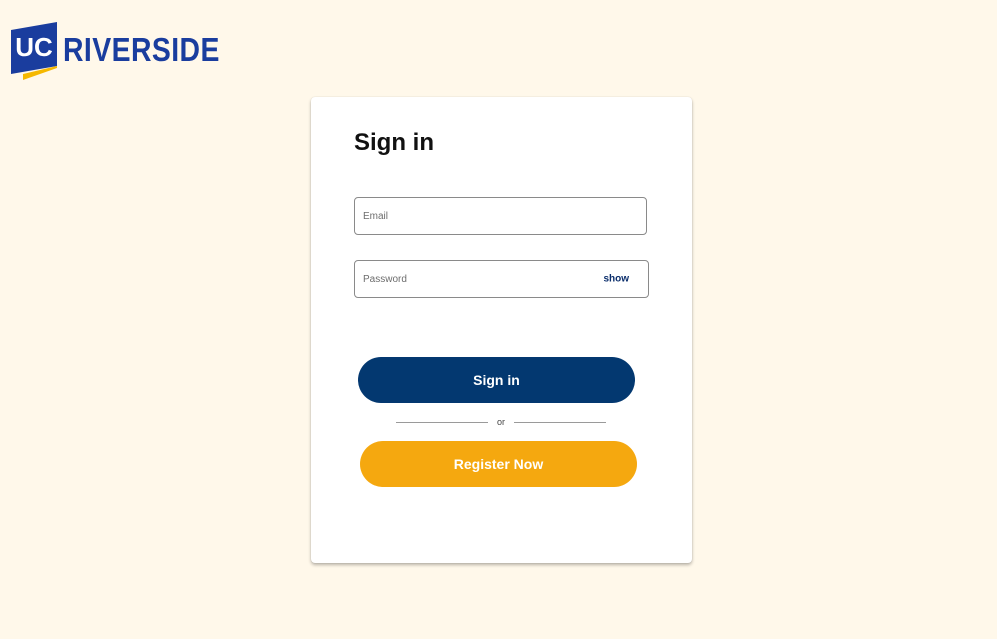 The width and height of the screenshot is (997, 639). Describe the element at coordinates (498, 464) in the screenshot. I see `register-button: Register Now` at that location.